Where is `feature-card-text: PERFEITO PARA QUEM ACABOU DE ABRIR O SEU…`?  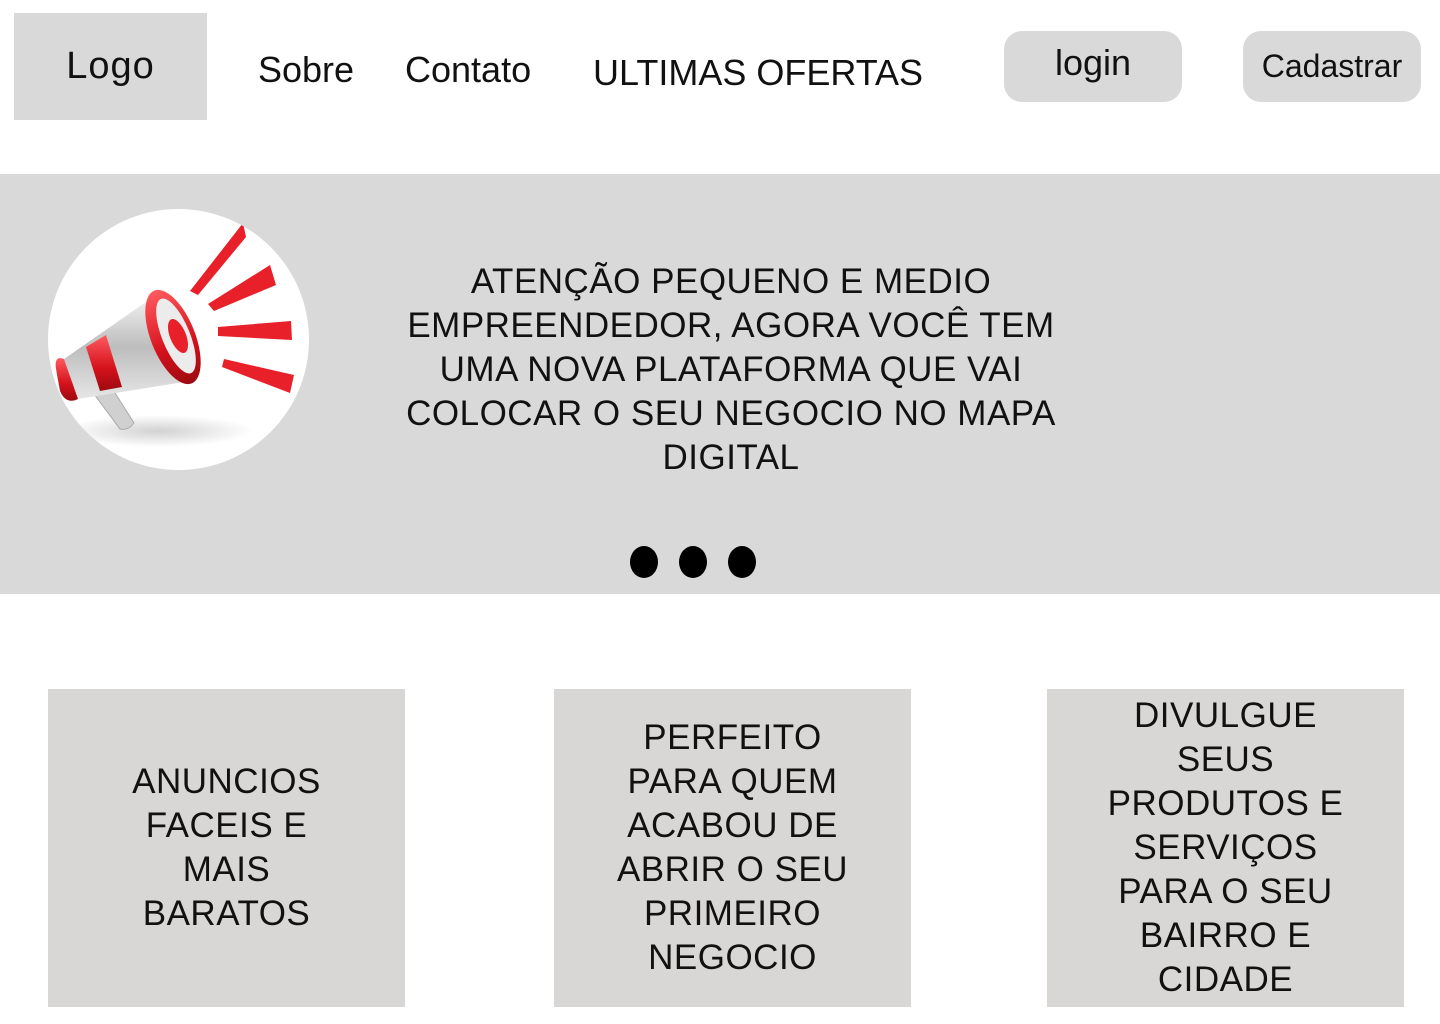 feature-card-text: PERFEITO PARA QUEM ACABOU DE ABRIR O SEU… is located at coordinates (732, 847).